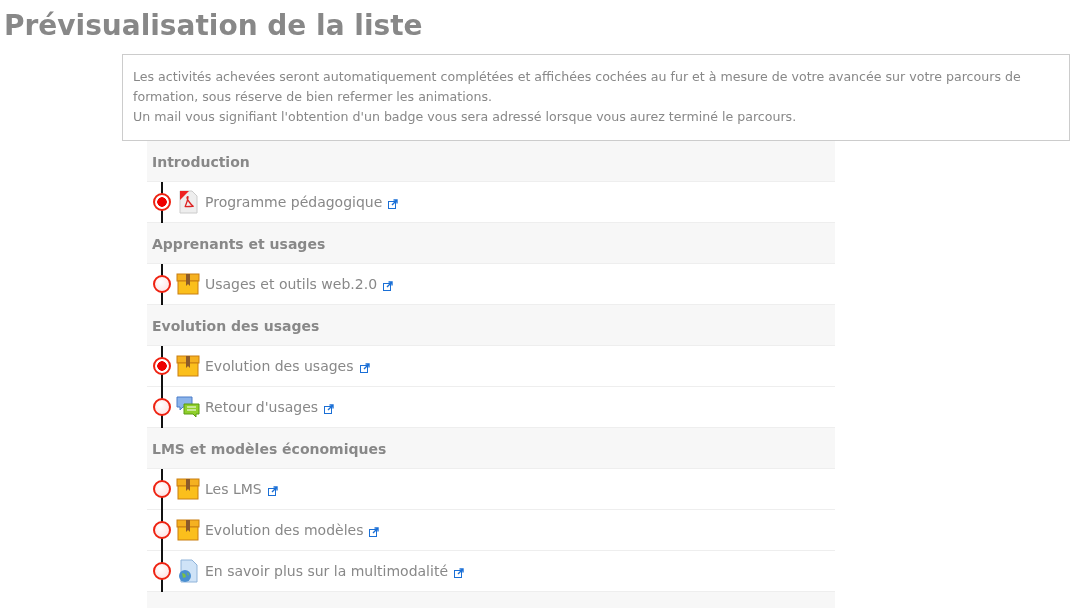  Describe the element at coordinates (491, 161) in the screenshot. I see `section-header: Introduction` at that location.